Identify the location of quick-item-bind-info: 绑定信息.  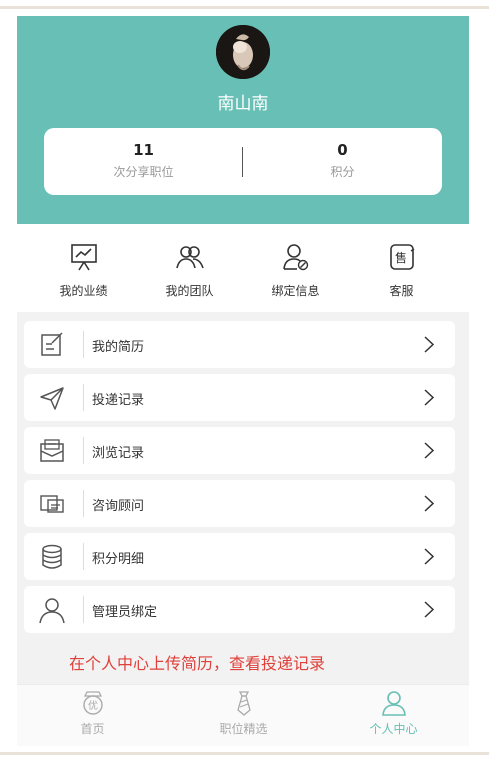
(295, 270).